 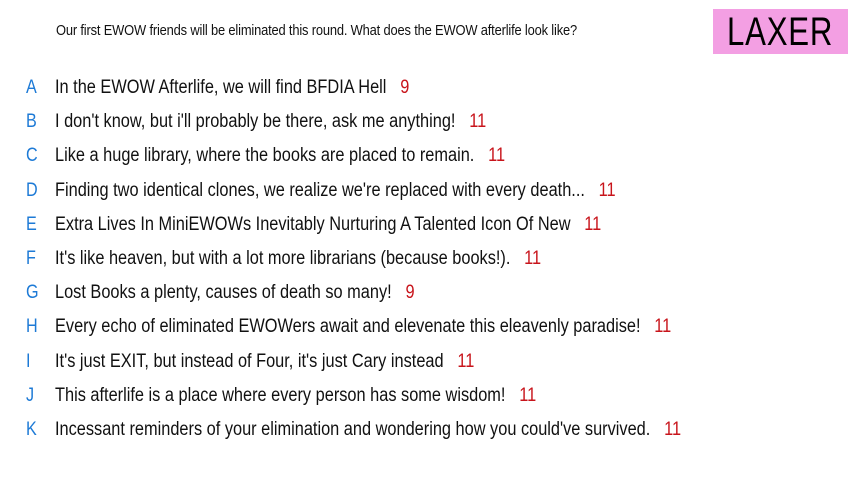 What do you see at coordinates (32, 190) in the screenshot?
I see `option-letter: D` at bounding box center [32, 190].